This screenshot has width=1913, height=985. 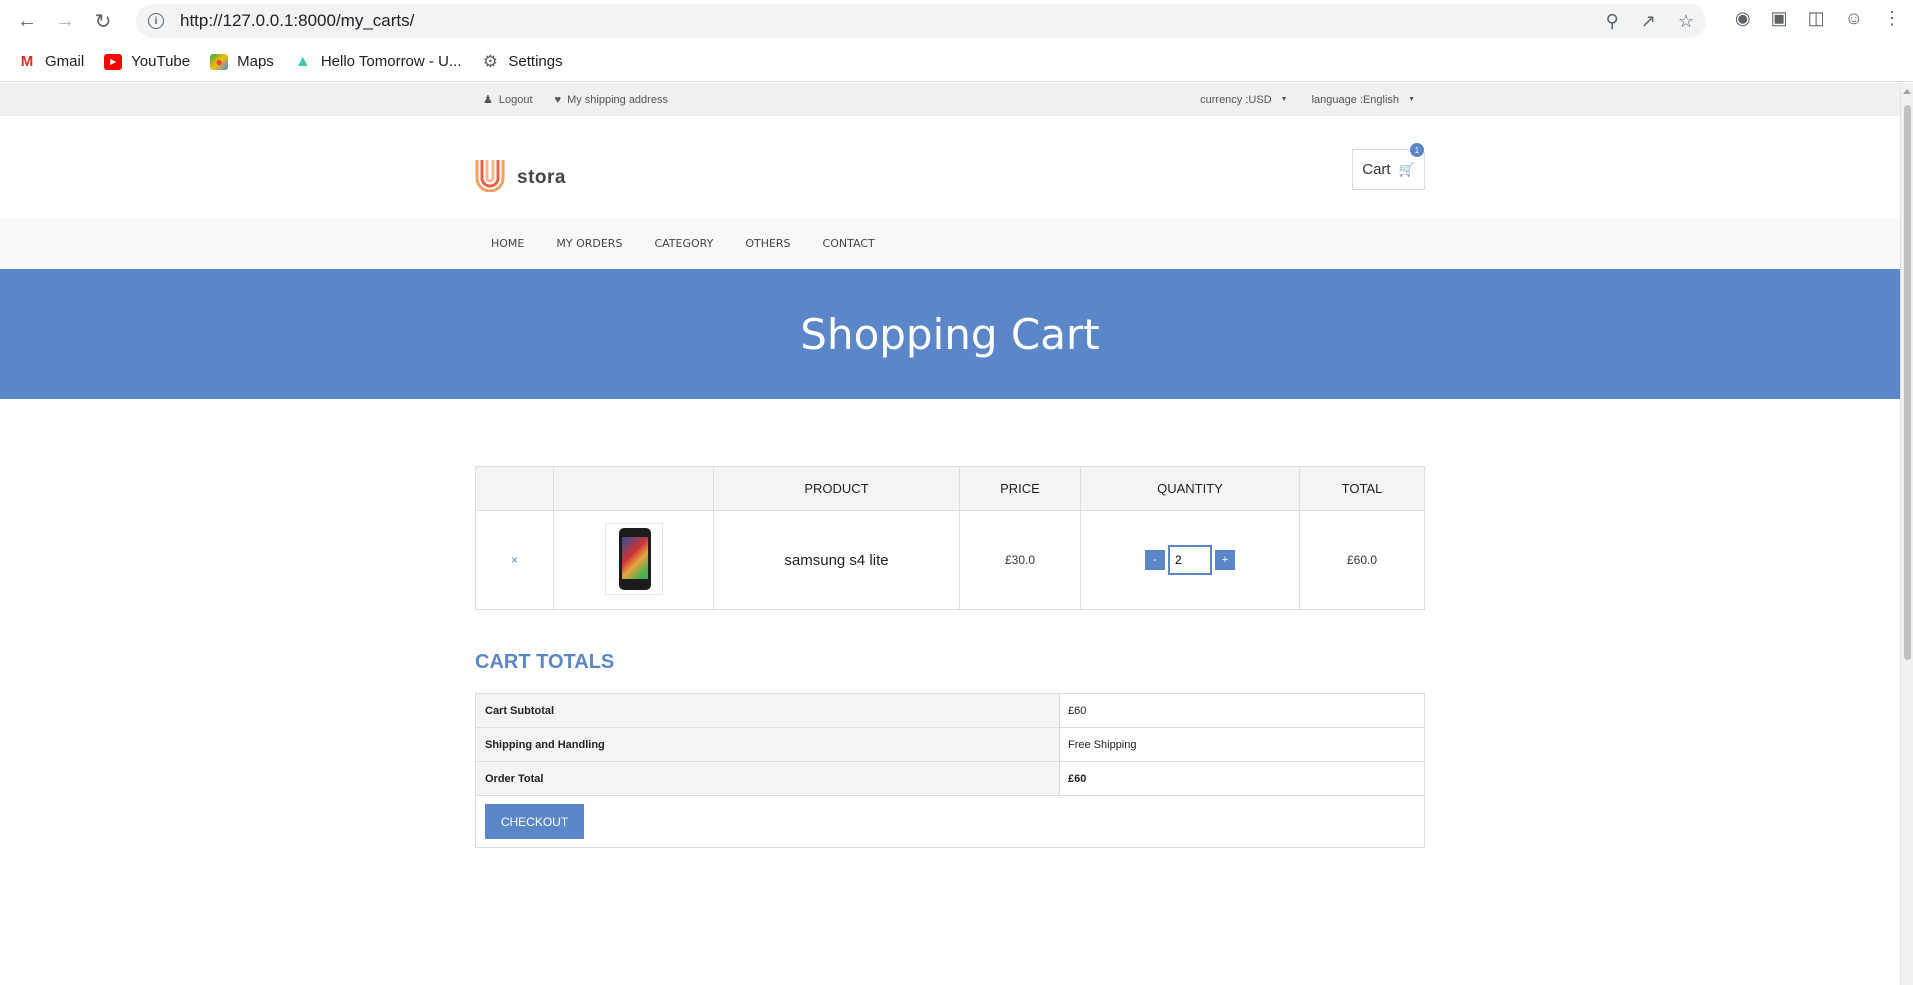 I want to click on maps-icon: ●, so click(x=219, y=61).